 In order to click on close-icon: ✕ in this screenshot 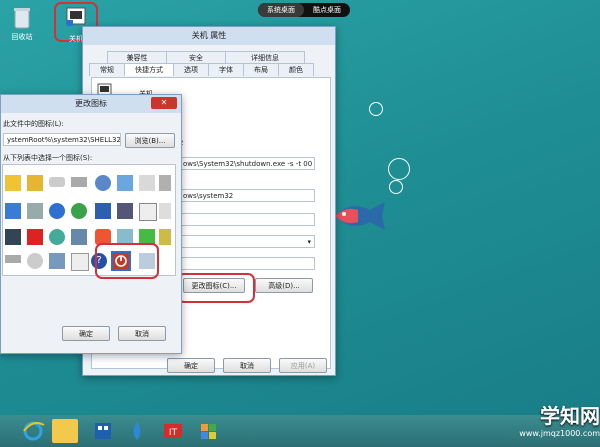, I will do `click(164, 102)`.